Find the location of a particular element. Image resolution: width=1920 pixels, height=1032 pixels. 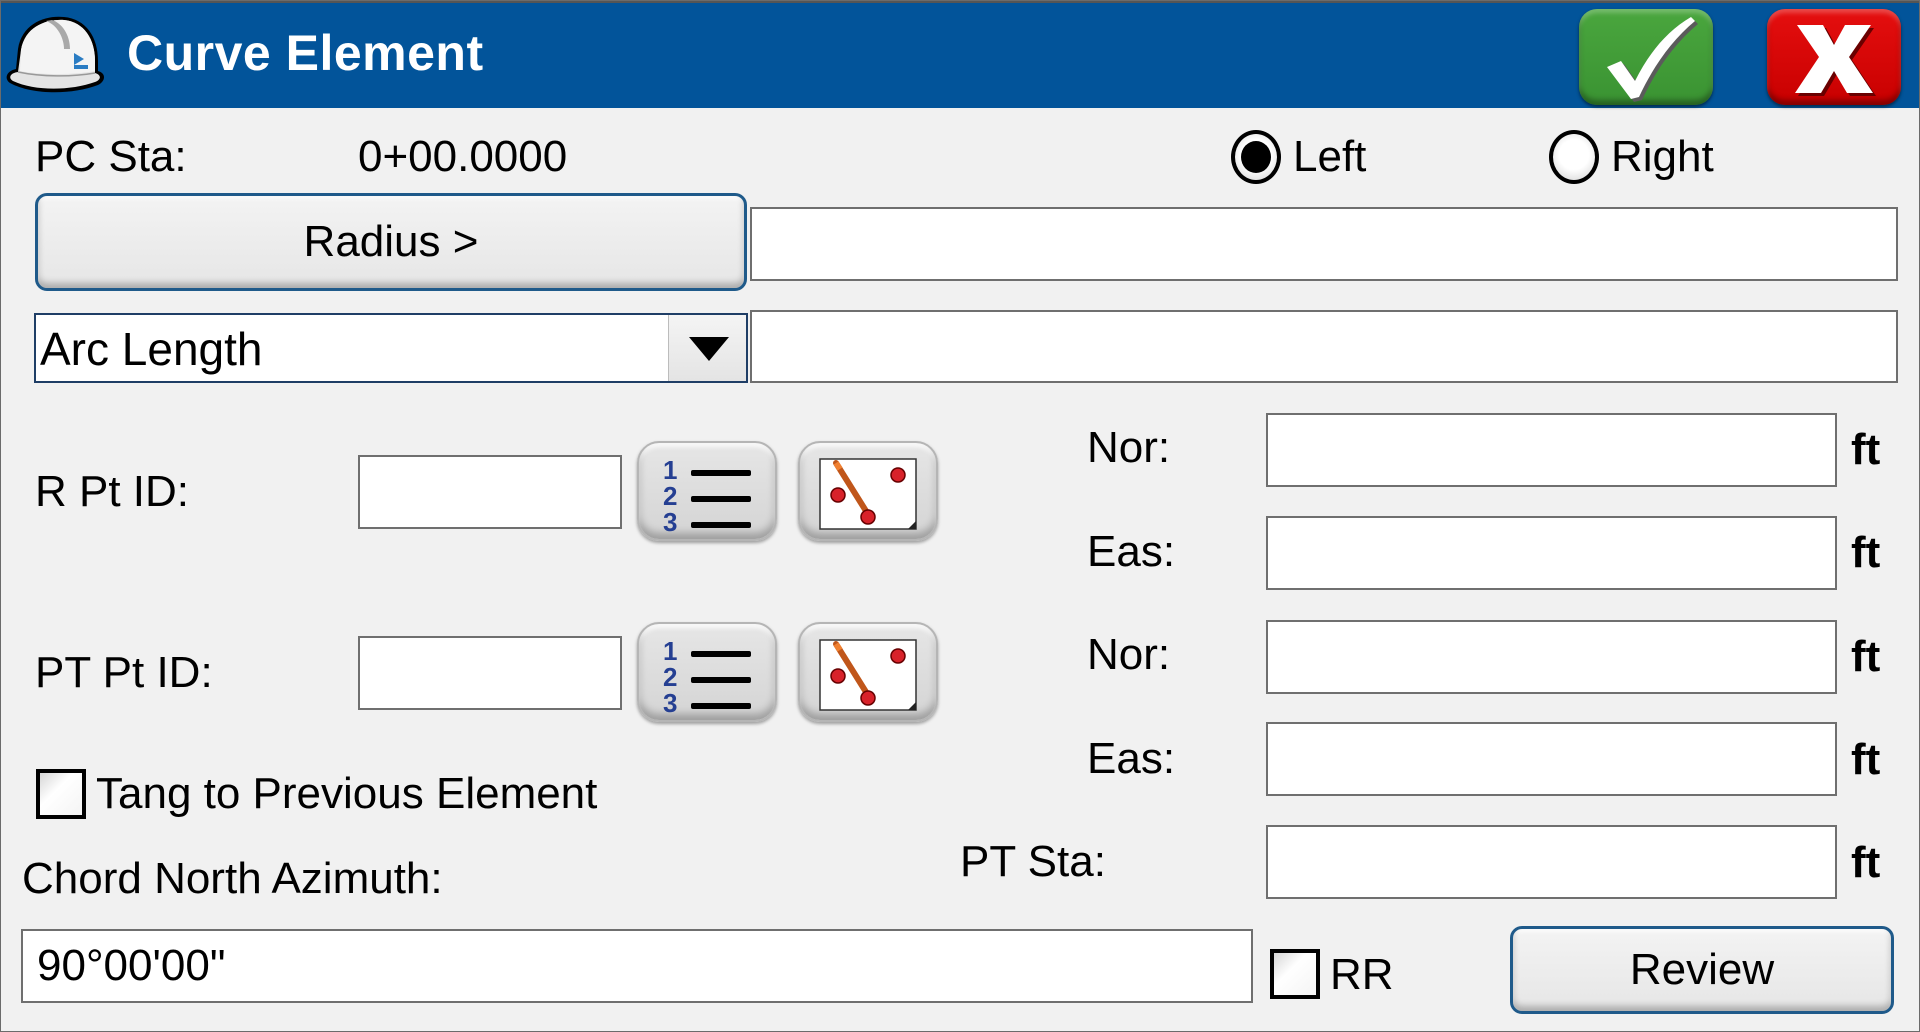

r-point-northing-input is located at coordinates (1551, 450).